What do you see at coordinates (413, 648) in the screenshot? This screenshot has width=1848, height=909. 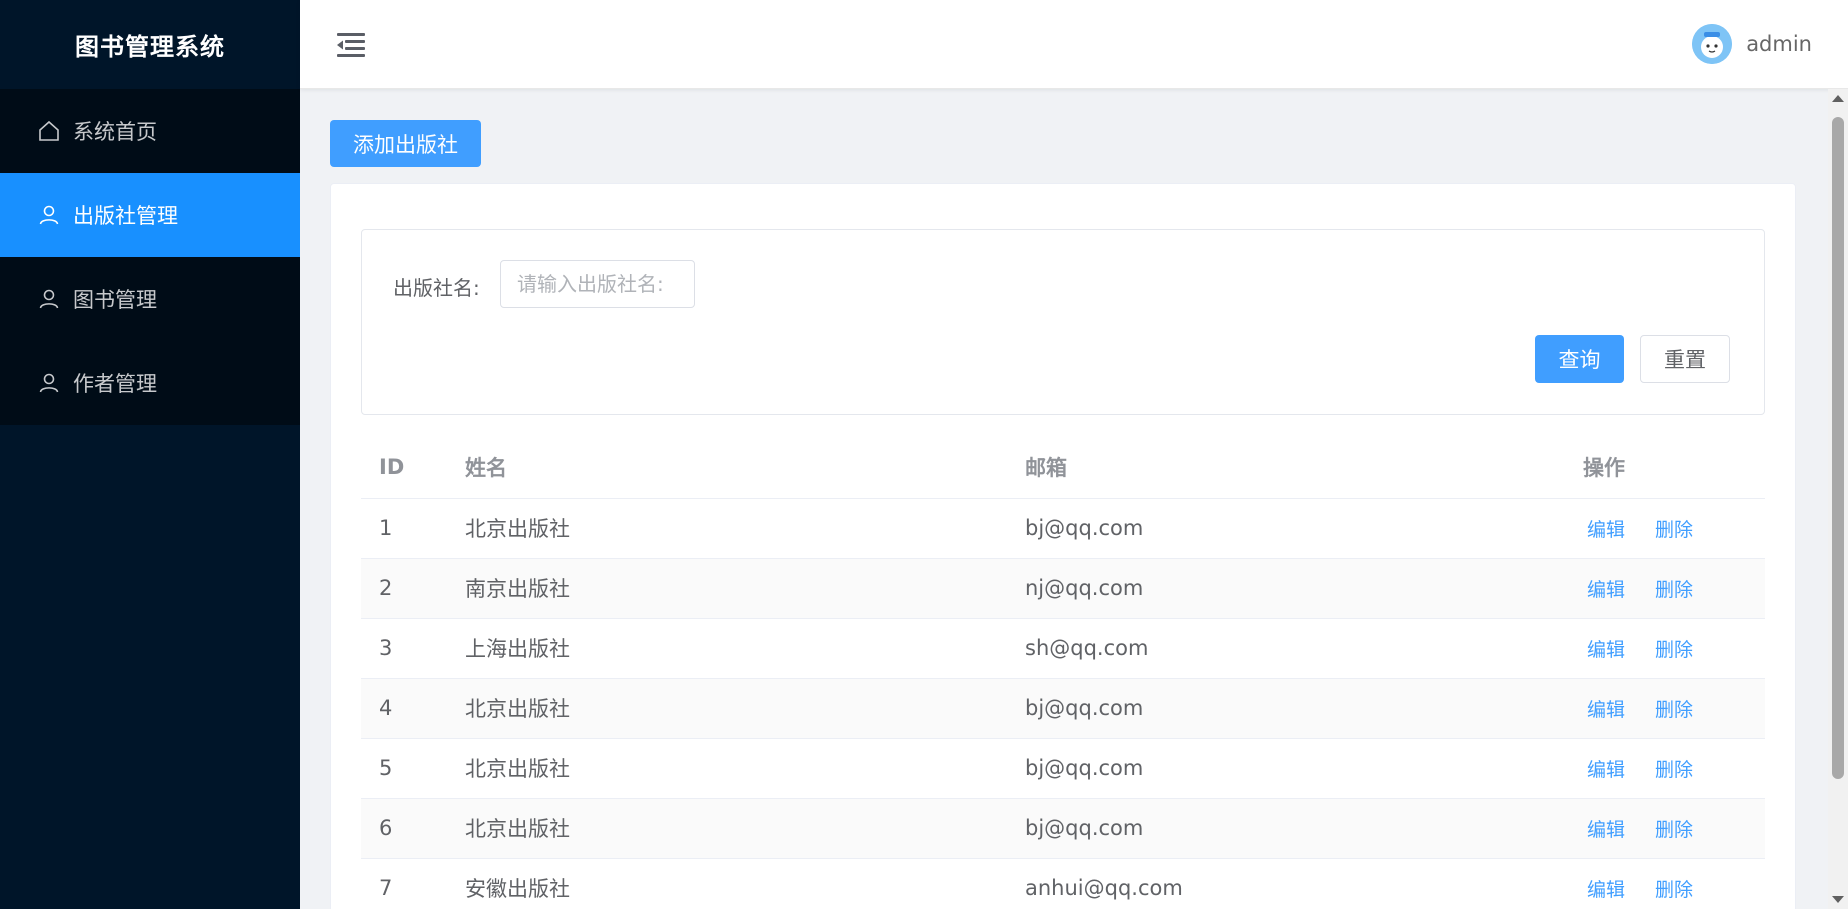 I see `cell-id: 3` at bounding box center [413, 648].